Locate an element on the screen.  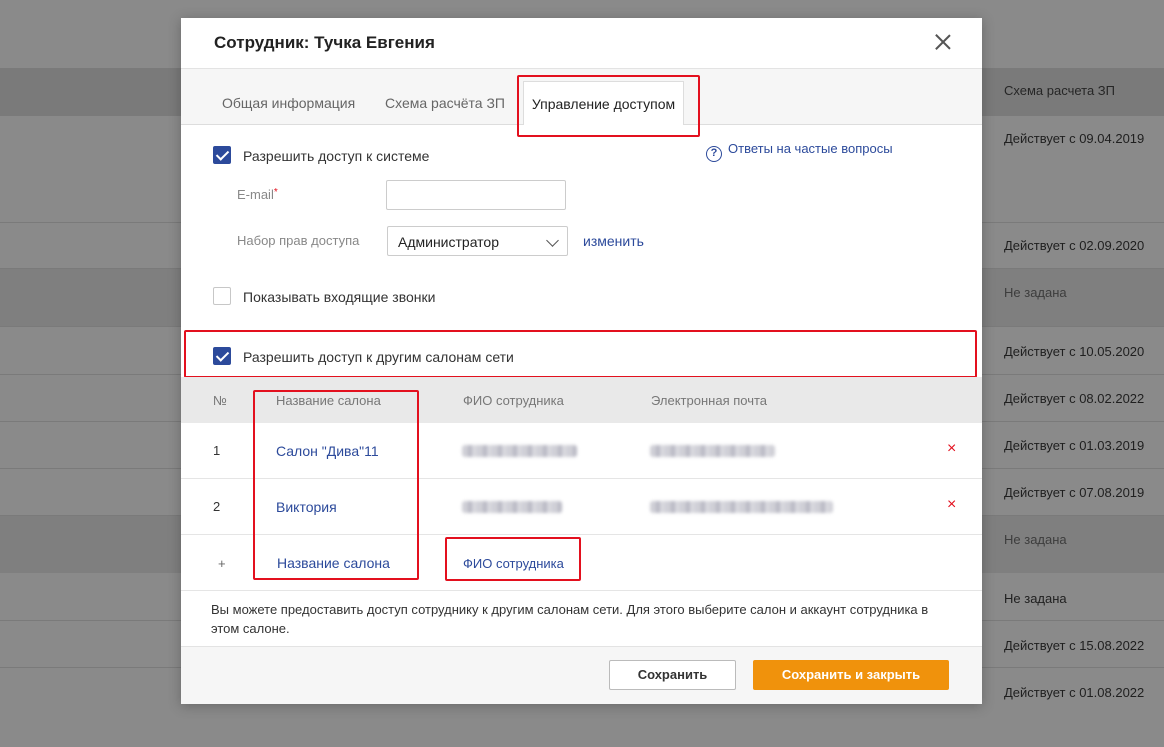
add-row: + Название салона ФИО сотрудника is located at coordinates (581, 563).